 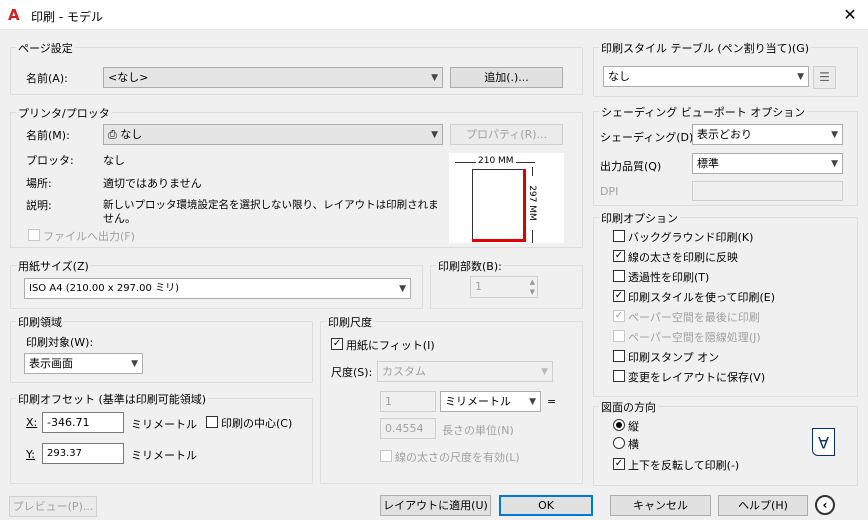 I want to click on plotter-label: プロッタ:, so click(x=50, y=160).